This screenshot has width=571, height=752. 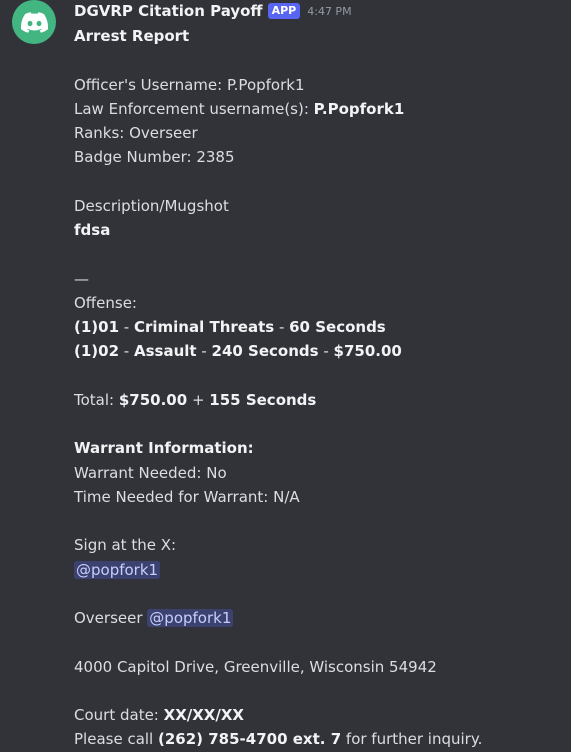 What do you see at coordinates (215, 157) in the screenshot?
I see `badge-value: 2385` at bounding box center [215, 157].